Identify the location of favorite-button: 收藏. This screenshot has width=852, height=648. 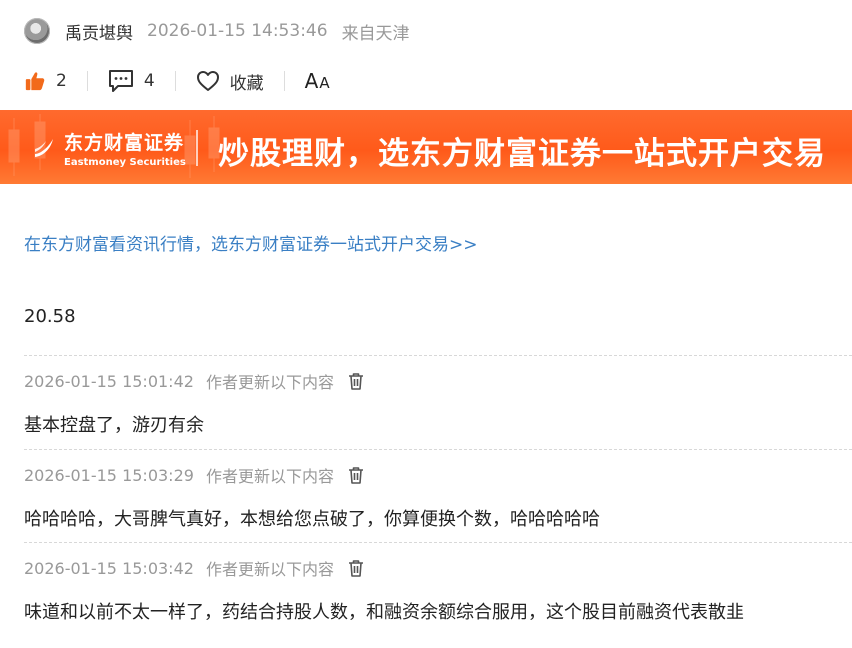
(230, 81).